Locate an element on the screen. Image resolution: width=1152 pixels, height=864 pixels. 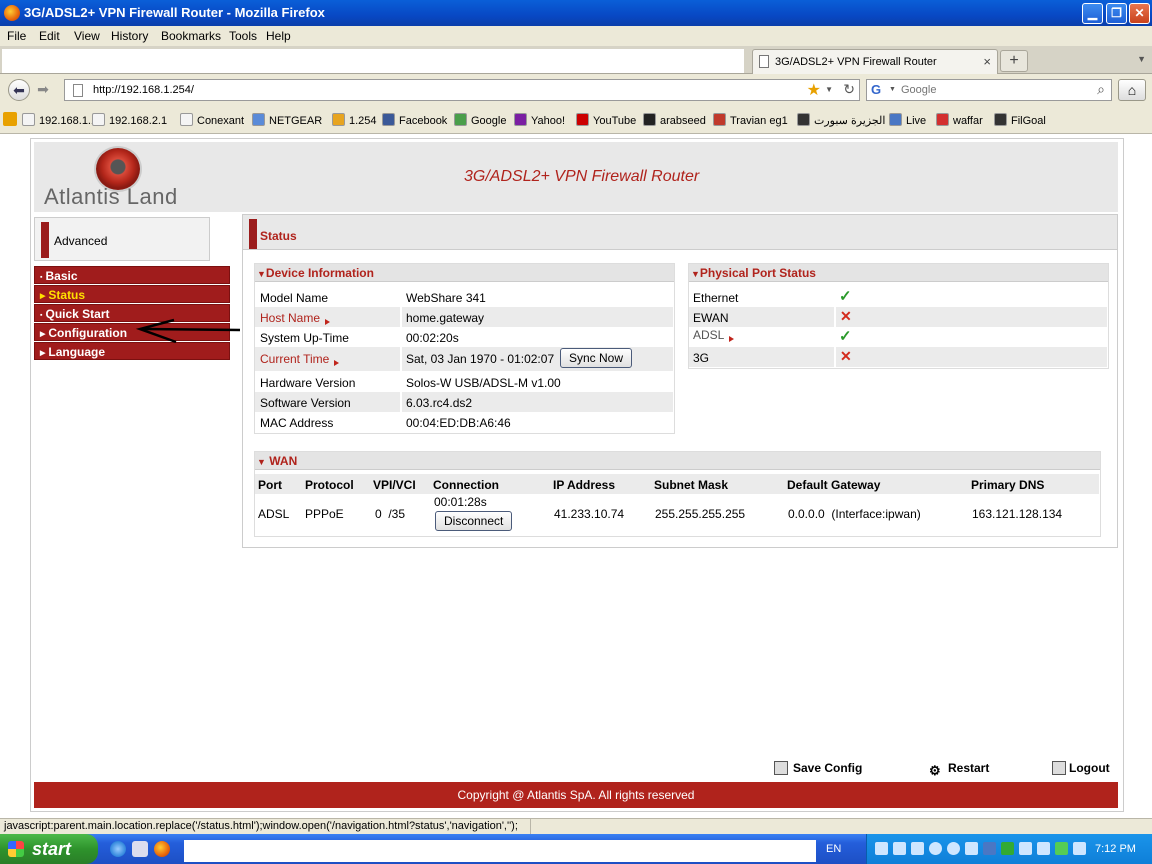
url-dropdown-icon: ▼ is located at coordinates (829, 89).